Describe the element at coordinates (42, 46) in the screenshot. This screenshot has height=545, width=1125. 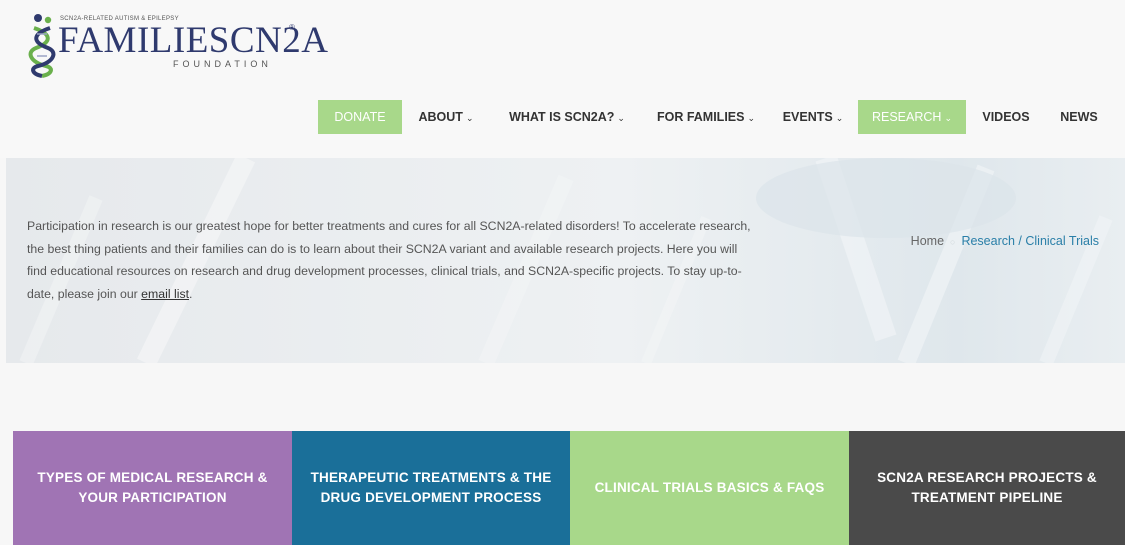
I see `dna-helix-logo-icon` at that location.